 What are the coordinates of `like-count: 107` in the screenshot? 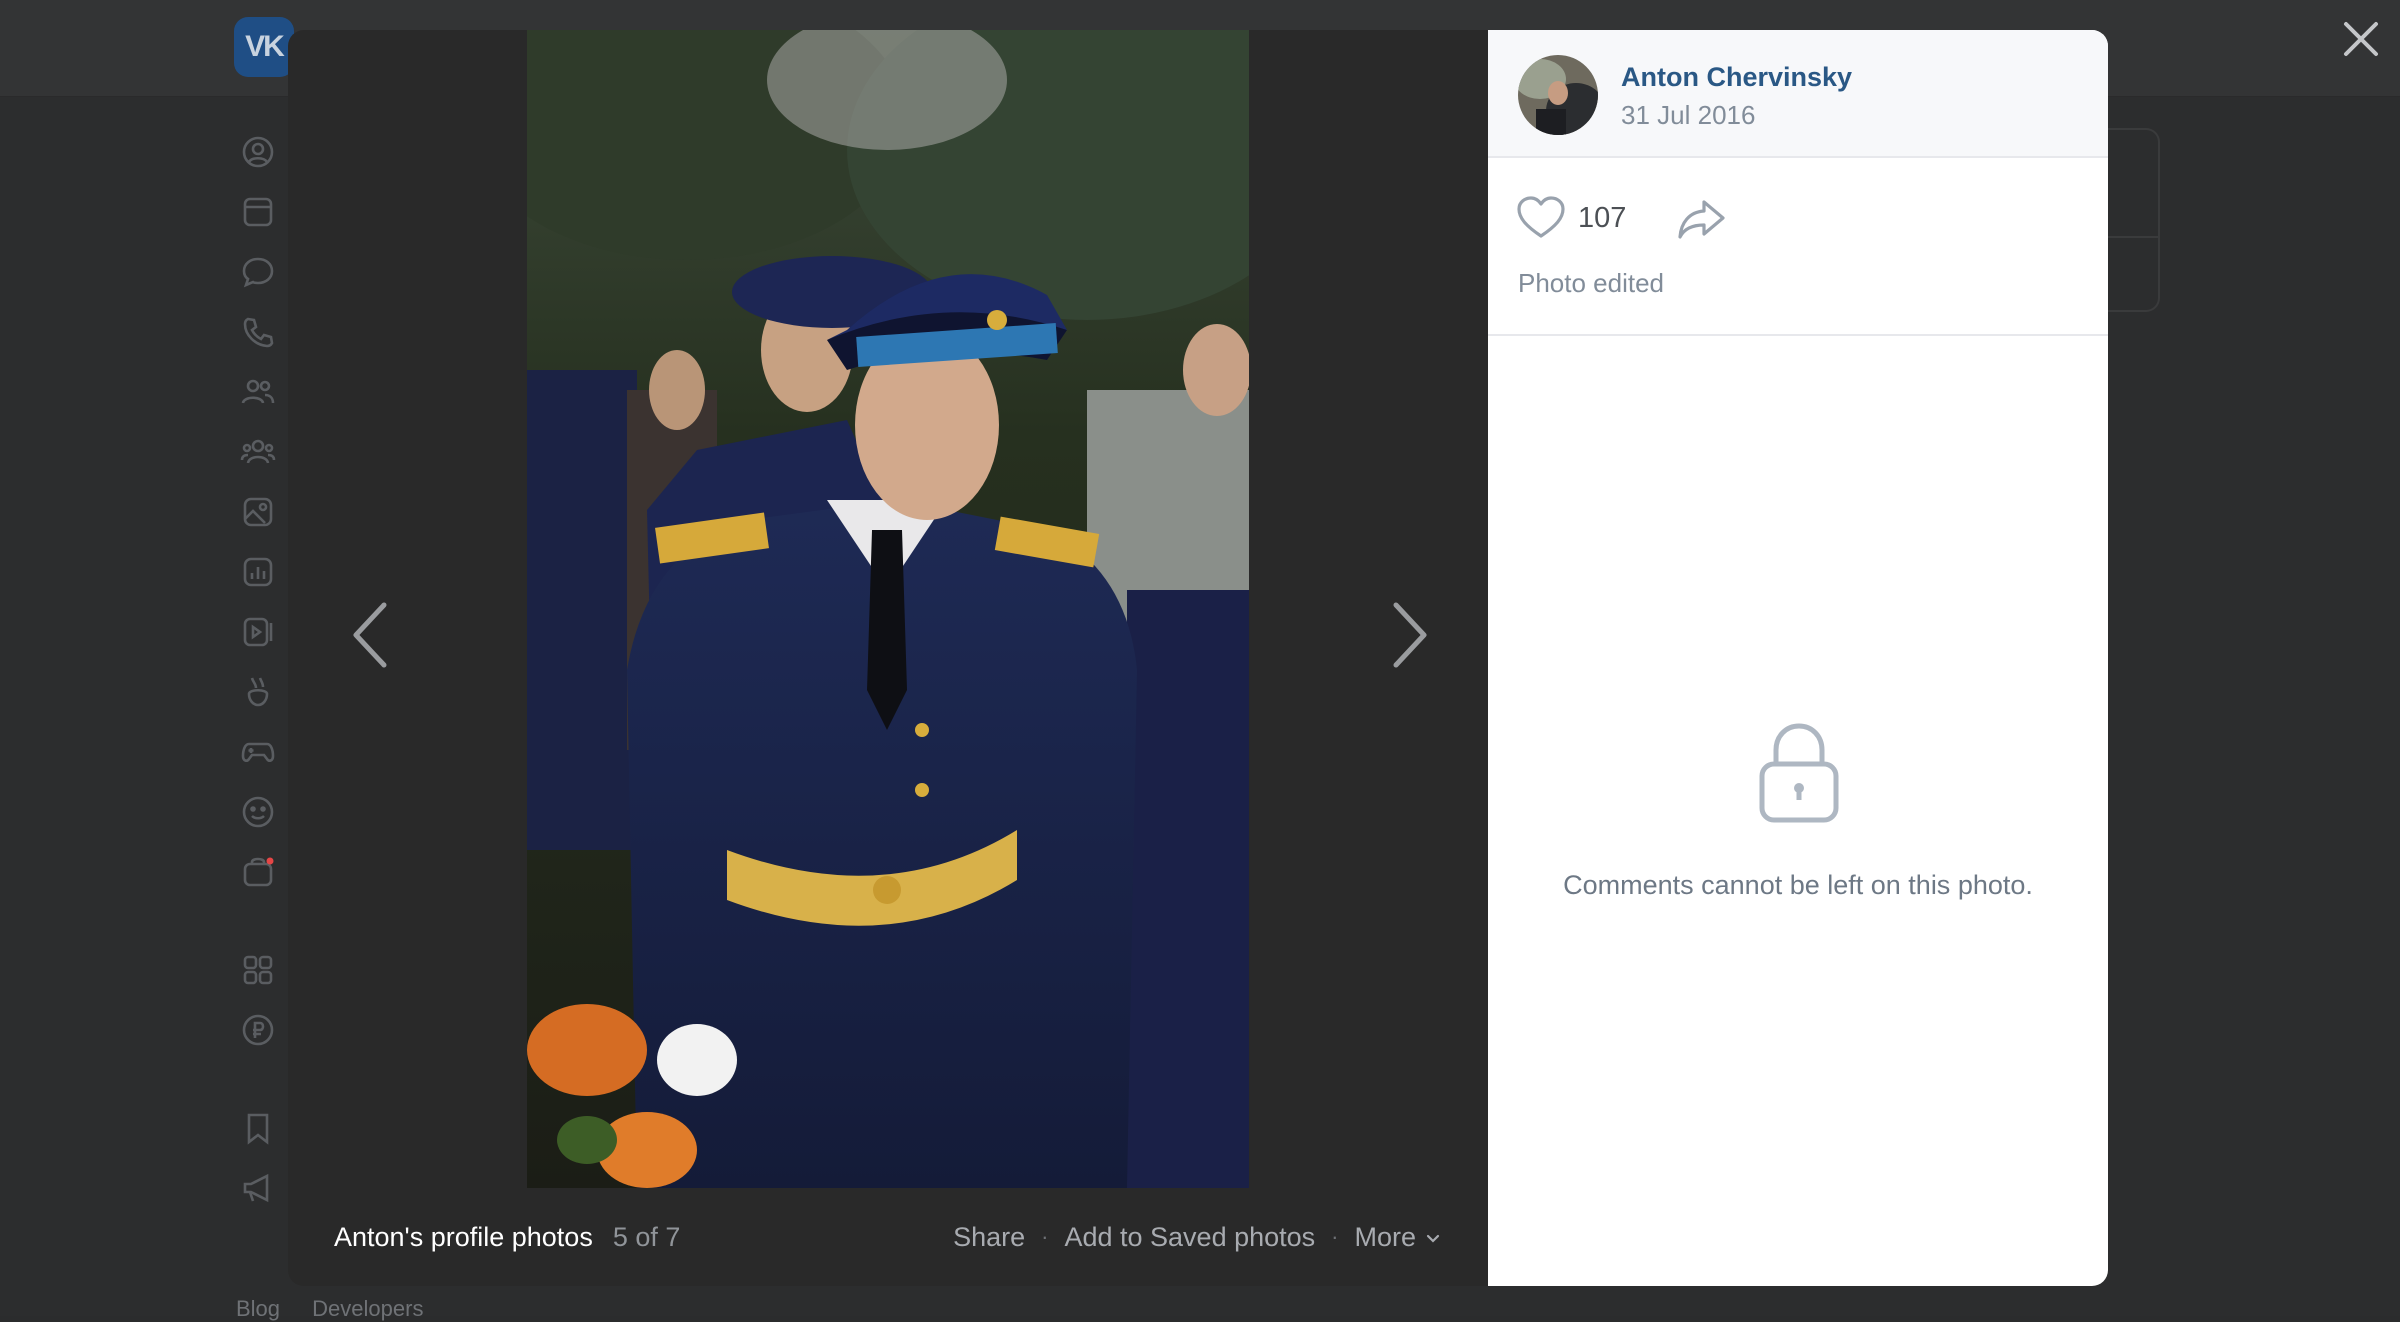 It's located at (1602, 217).